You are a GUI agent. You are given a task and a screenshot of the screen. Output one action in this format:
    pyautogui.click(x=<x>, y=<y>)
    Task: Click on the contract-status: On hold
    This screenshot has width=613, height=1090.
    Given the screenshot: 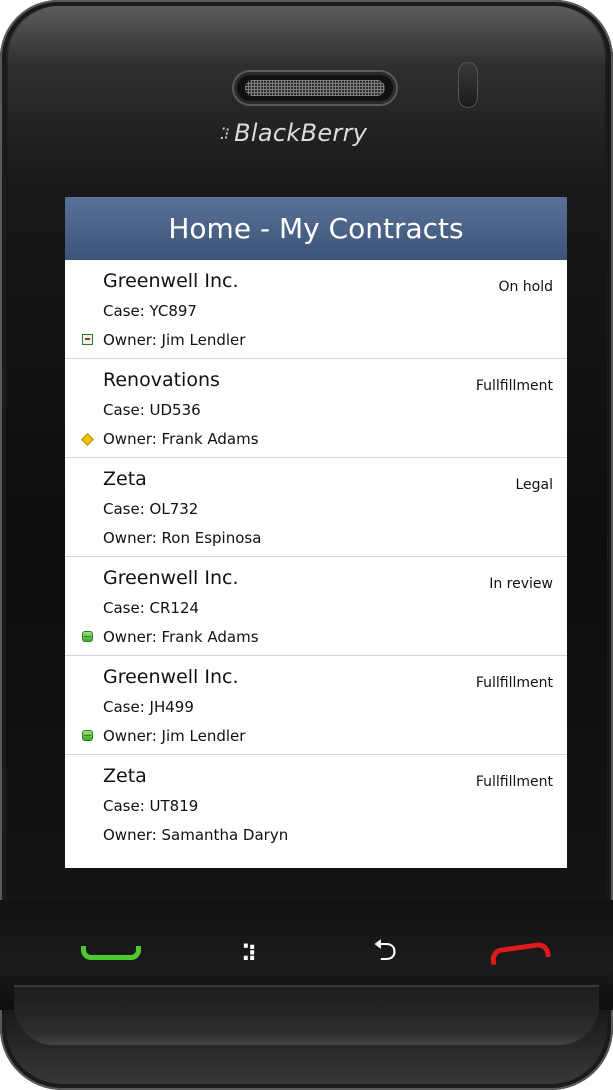 What is the action you would take?
    pyautogui.click(x=525, y=287)
    